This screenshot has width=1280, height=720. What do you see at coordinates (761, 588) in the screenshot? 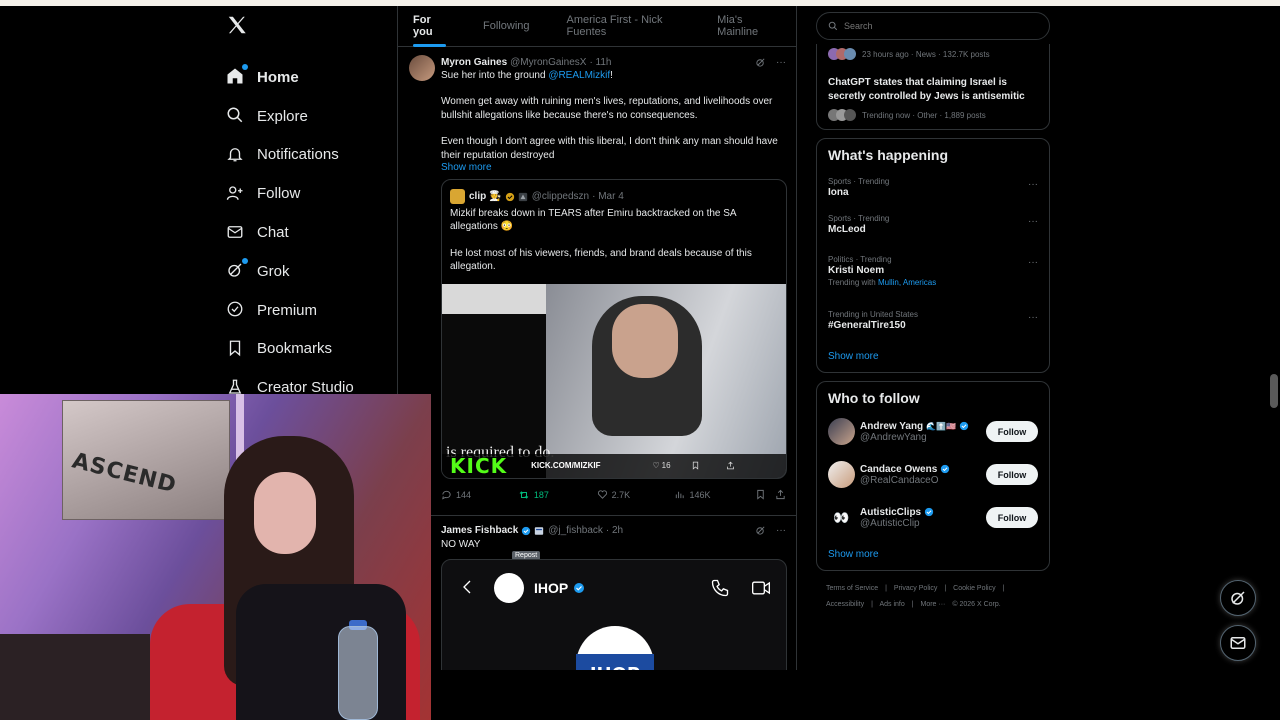
I see `video-call-icon` at bounding box center [761, 588].